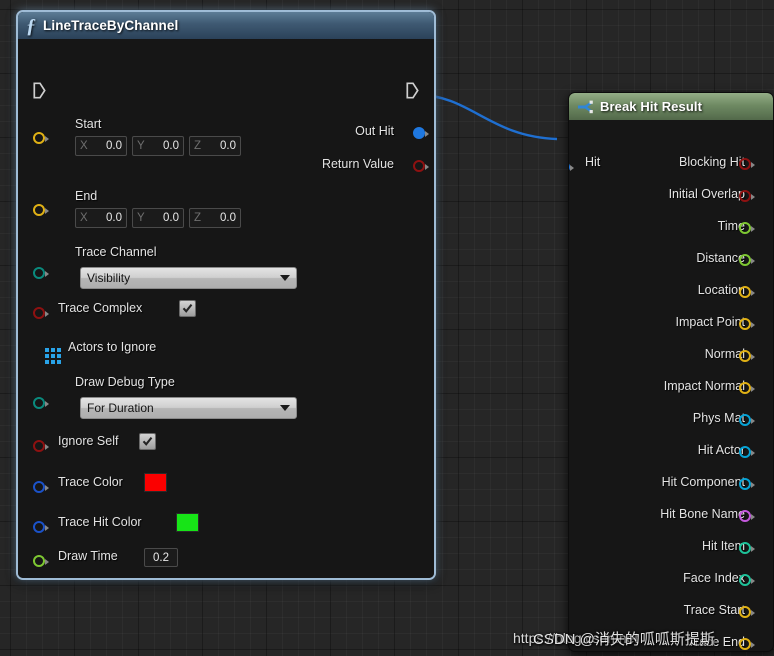 This screenshot has width=774, height=656. Describe the element at coordinates (171, 218) in the screenshot. I see `end-y-value: 0.0` at that location.